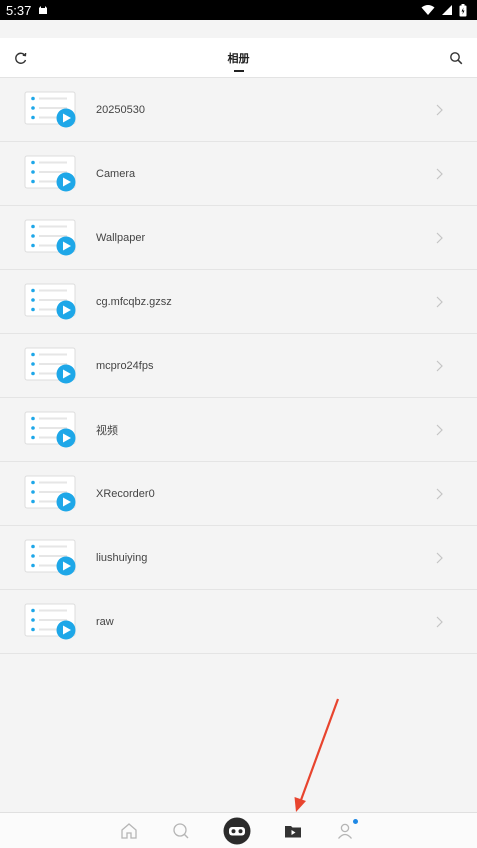 This screenshot has height=848, width=477. Describe the element at coordinates (238, 174) in the screenshot. I see `album-row: Camera` at that location.